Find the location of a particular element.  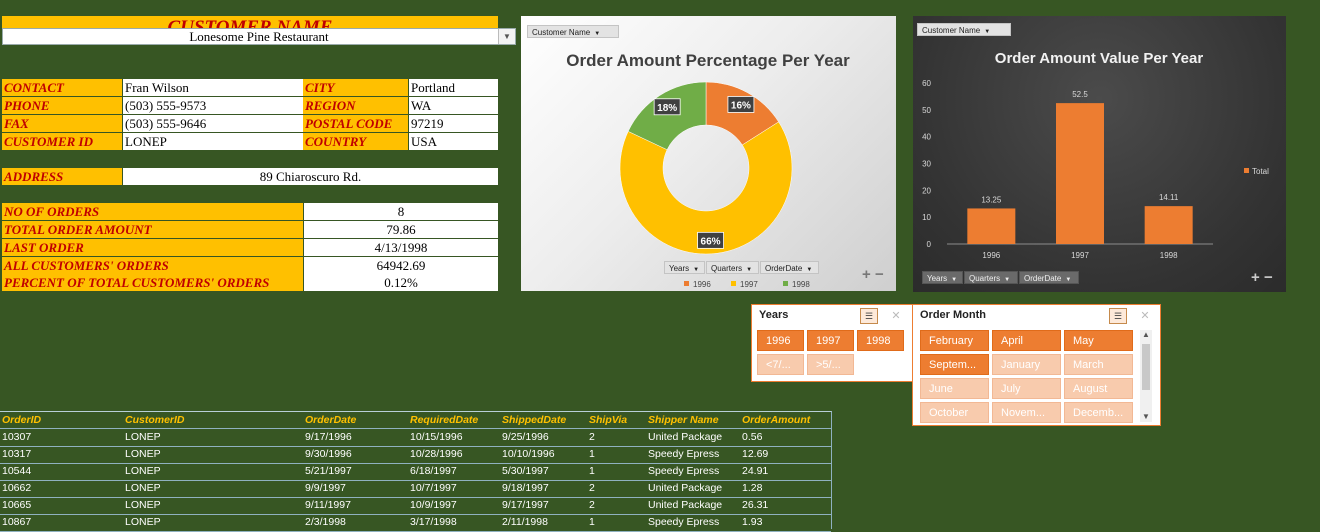

slicer-scrollbar: ▲ ▼ is located at coordinates (1146, 376).